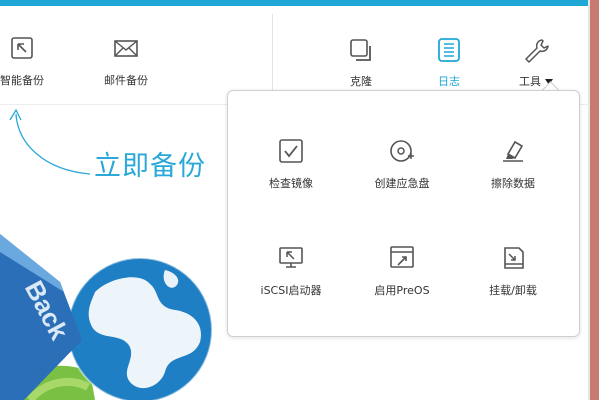 The image size is (599, 400). I want to click on backup-now-link: 立即备份, so click(150, 163).